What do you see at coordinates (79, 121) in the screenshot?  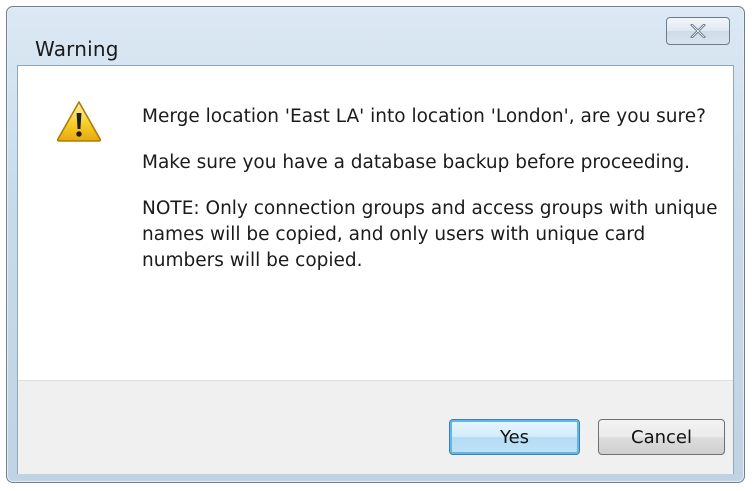 I see `warning-icon` at bounding box center [79, 121].